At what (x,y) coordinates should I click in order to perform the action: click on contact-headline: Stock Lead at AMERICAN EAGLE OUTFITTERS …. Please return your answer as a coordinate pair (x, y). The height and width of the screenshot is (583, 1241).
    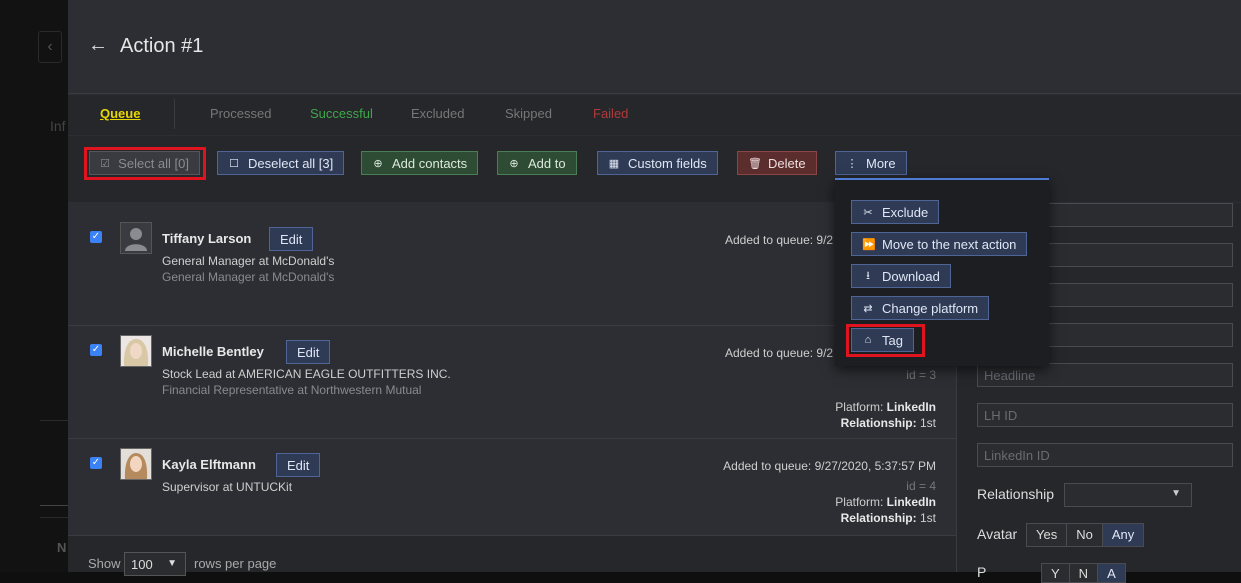
    Looking at the image, I should click on (306, 374).